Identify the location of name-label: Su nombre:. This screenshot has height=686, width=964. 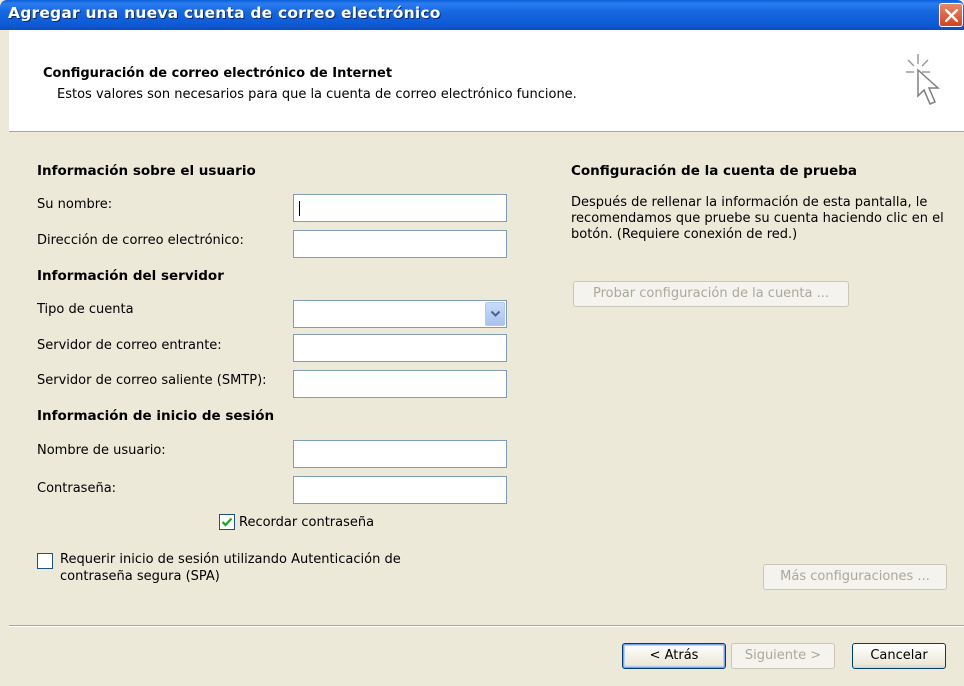
(75, 204).